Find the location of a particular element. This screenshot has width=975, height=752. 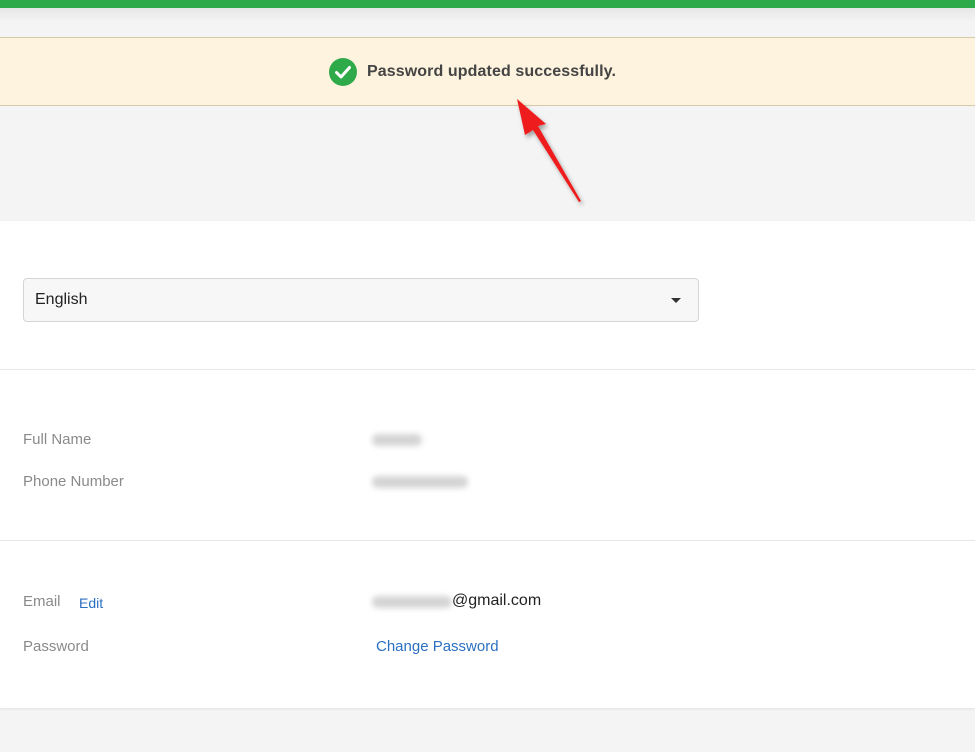

full-name-label: Full Name is located at coordinates (57, 439).